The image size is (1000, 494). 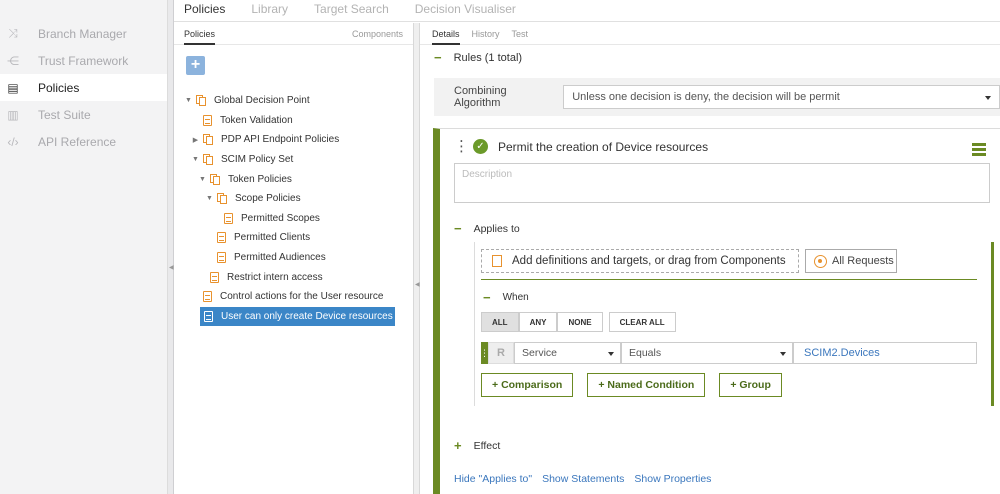 I want to click on when-header: − When, so click(x=506, y=297).